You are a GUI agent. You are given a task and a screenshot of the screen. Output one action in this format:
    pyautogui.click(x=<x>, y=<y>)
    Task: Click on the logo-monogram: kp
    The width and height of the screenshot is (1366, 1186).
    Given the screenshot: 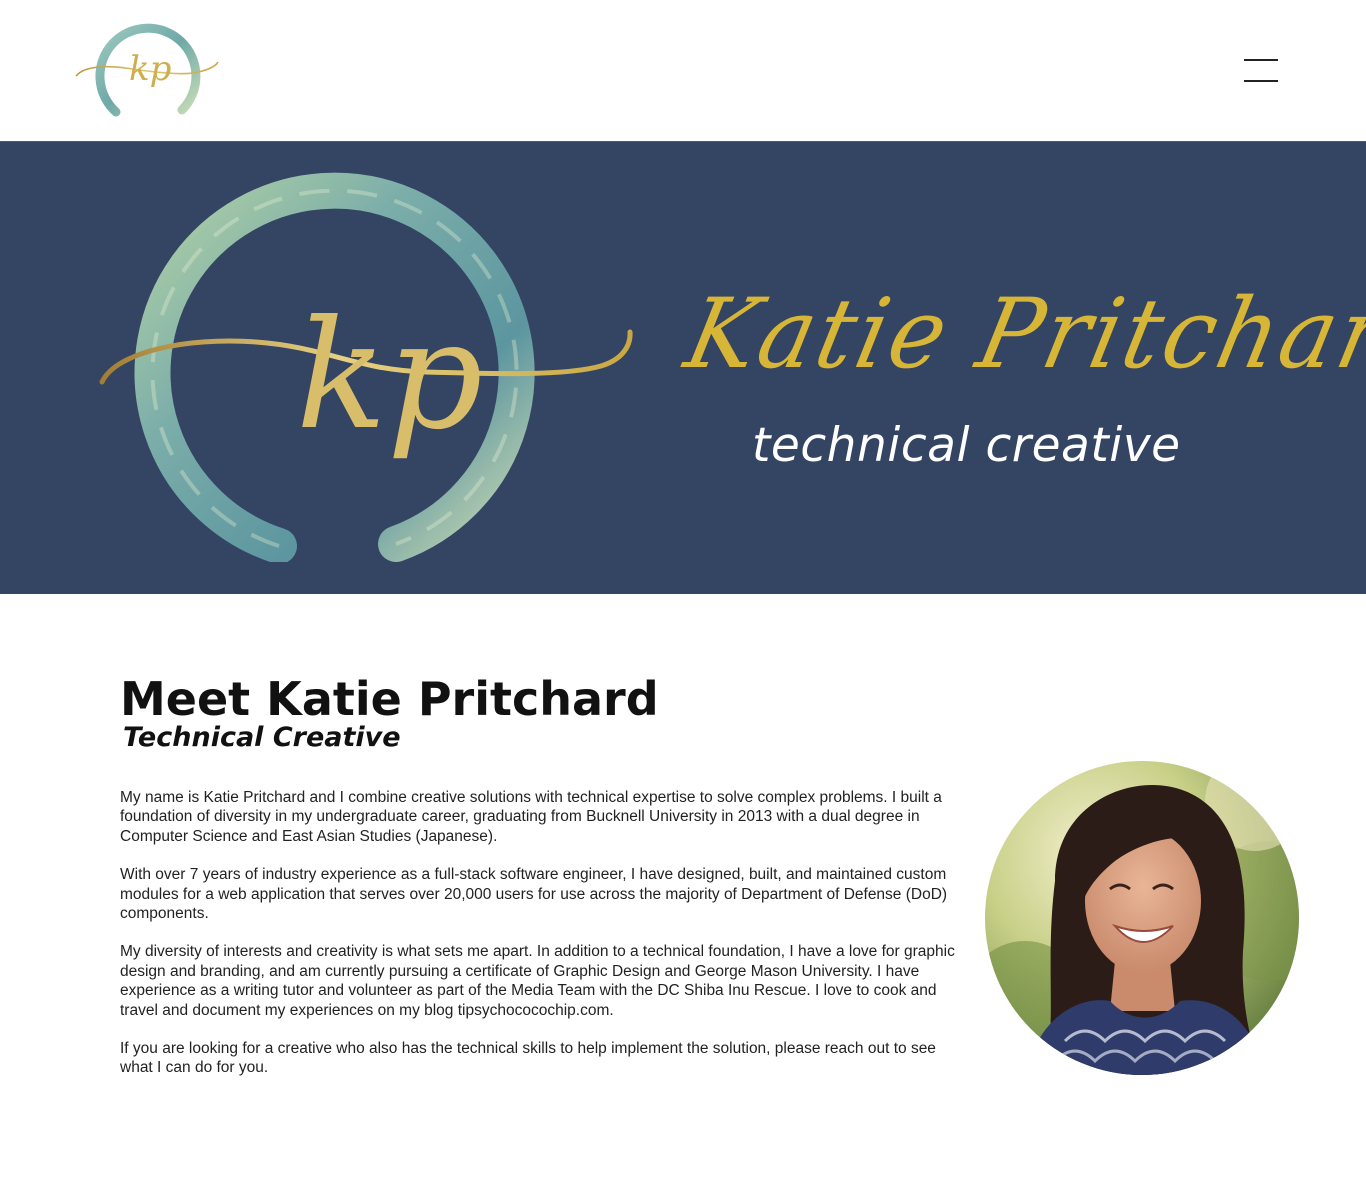 What is the action you would take?
    pyautogui.click(x=150, y=69)
    